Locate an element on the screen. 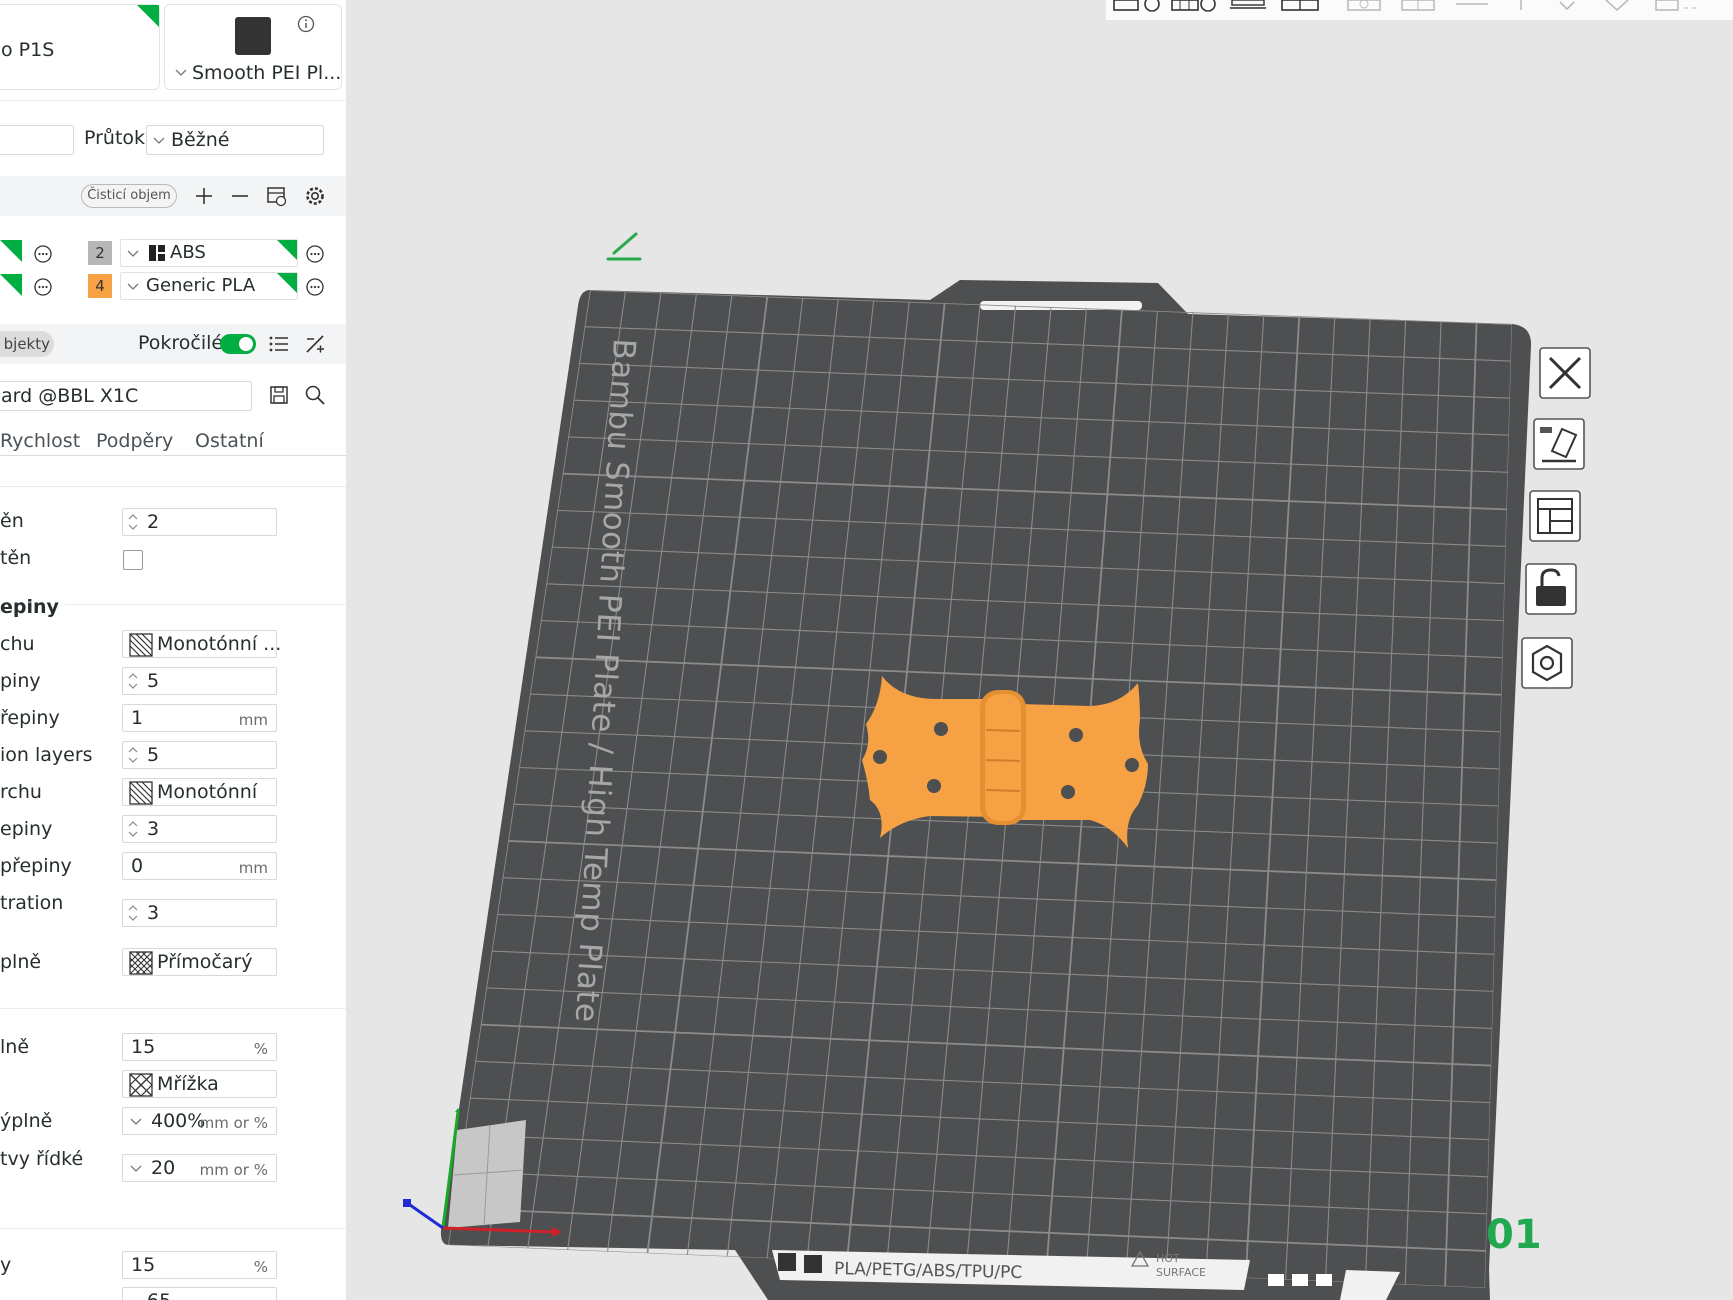  setting-label: plně is located at coordinates (21, 962).